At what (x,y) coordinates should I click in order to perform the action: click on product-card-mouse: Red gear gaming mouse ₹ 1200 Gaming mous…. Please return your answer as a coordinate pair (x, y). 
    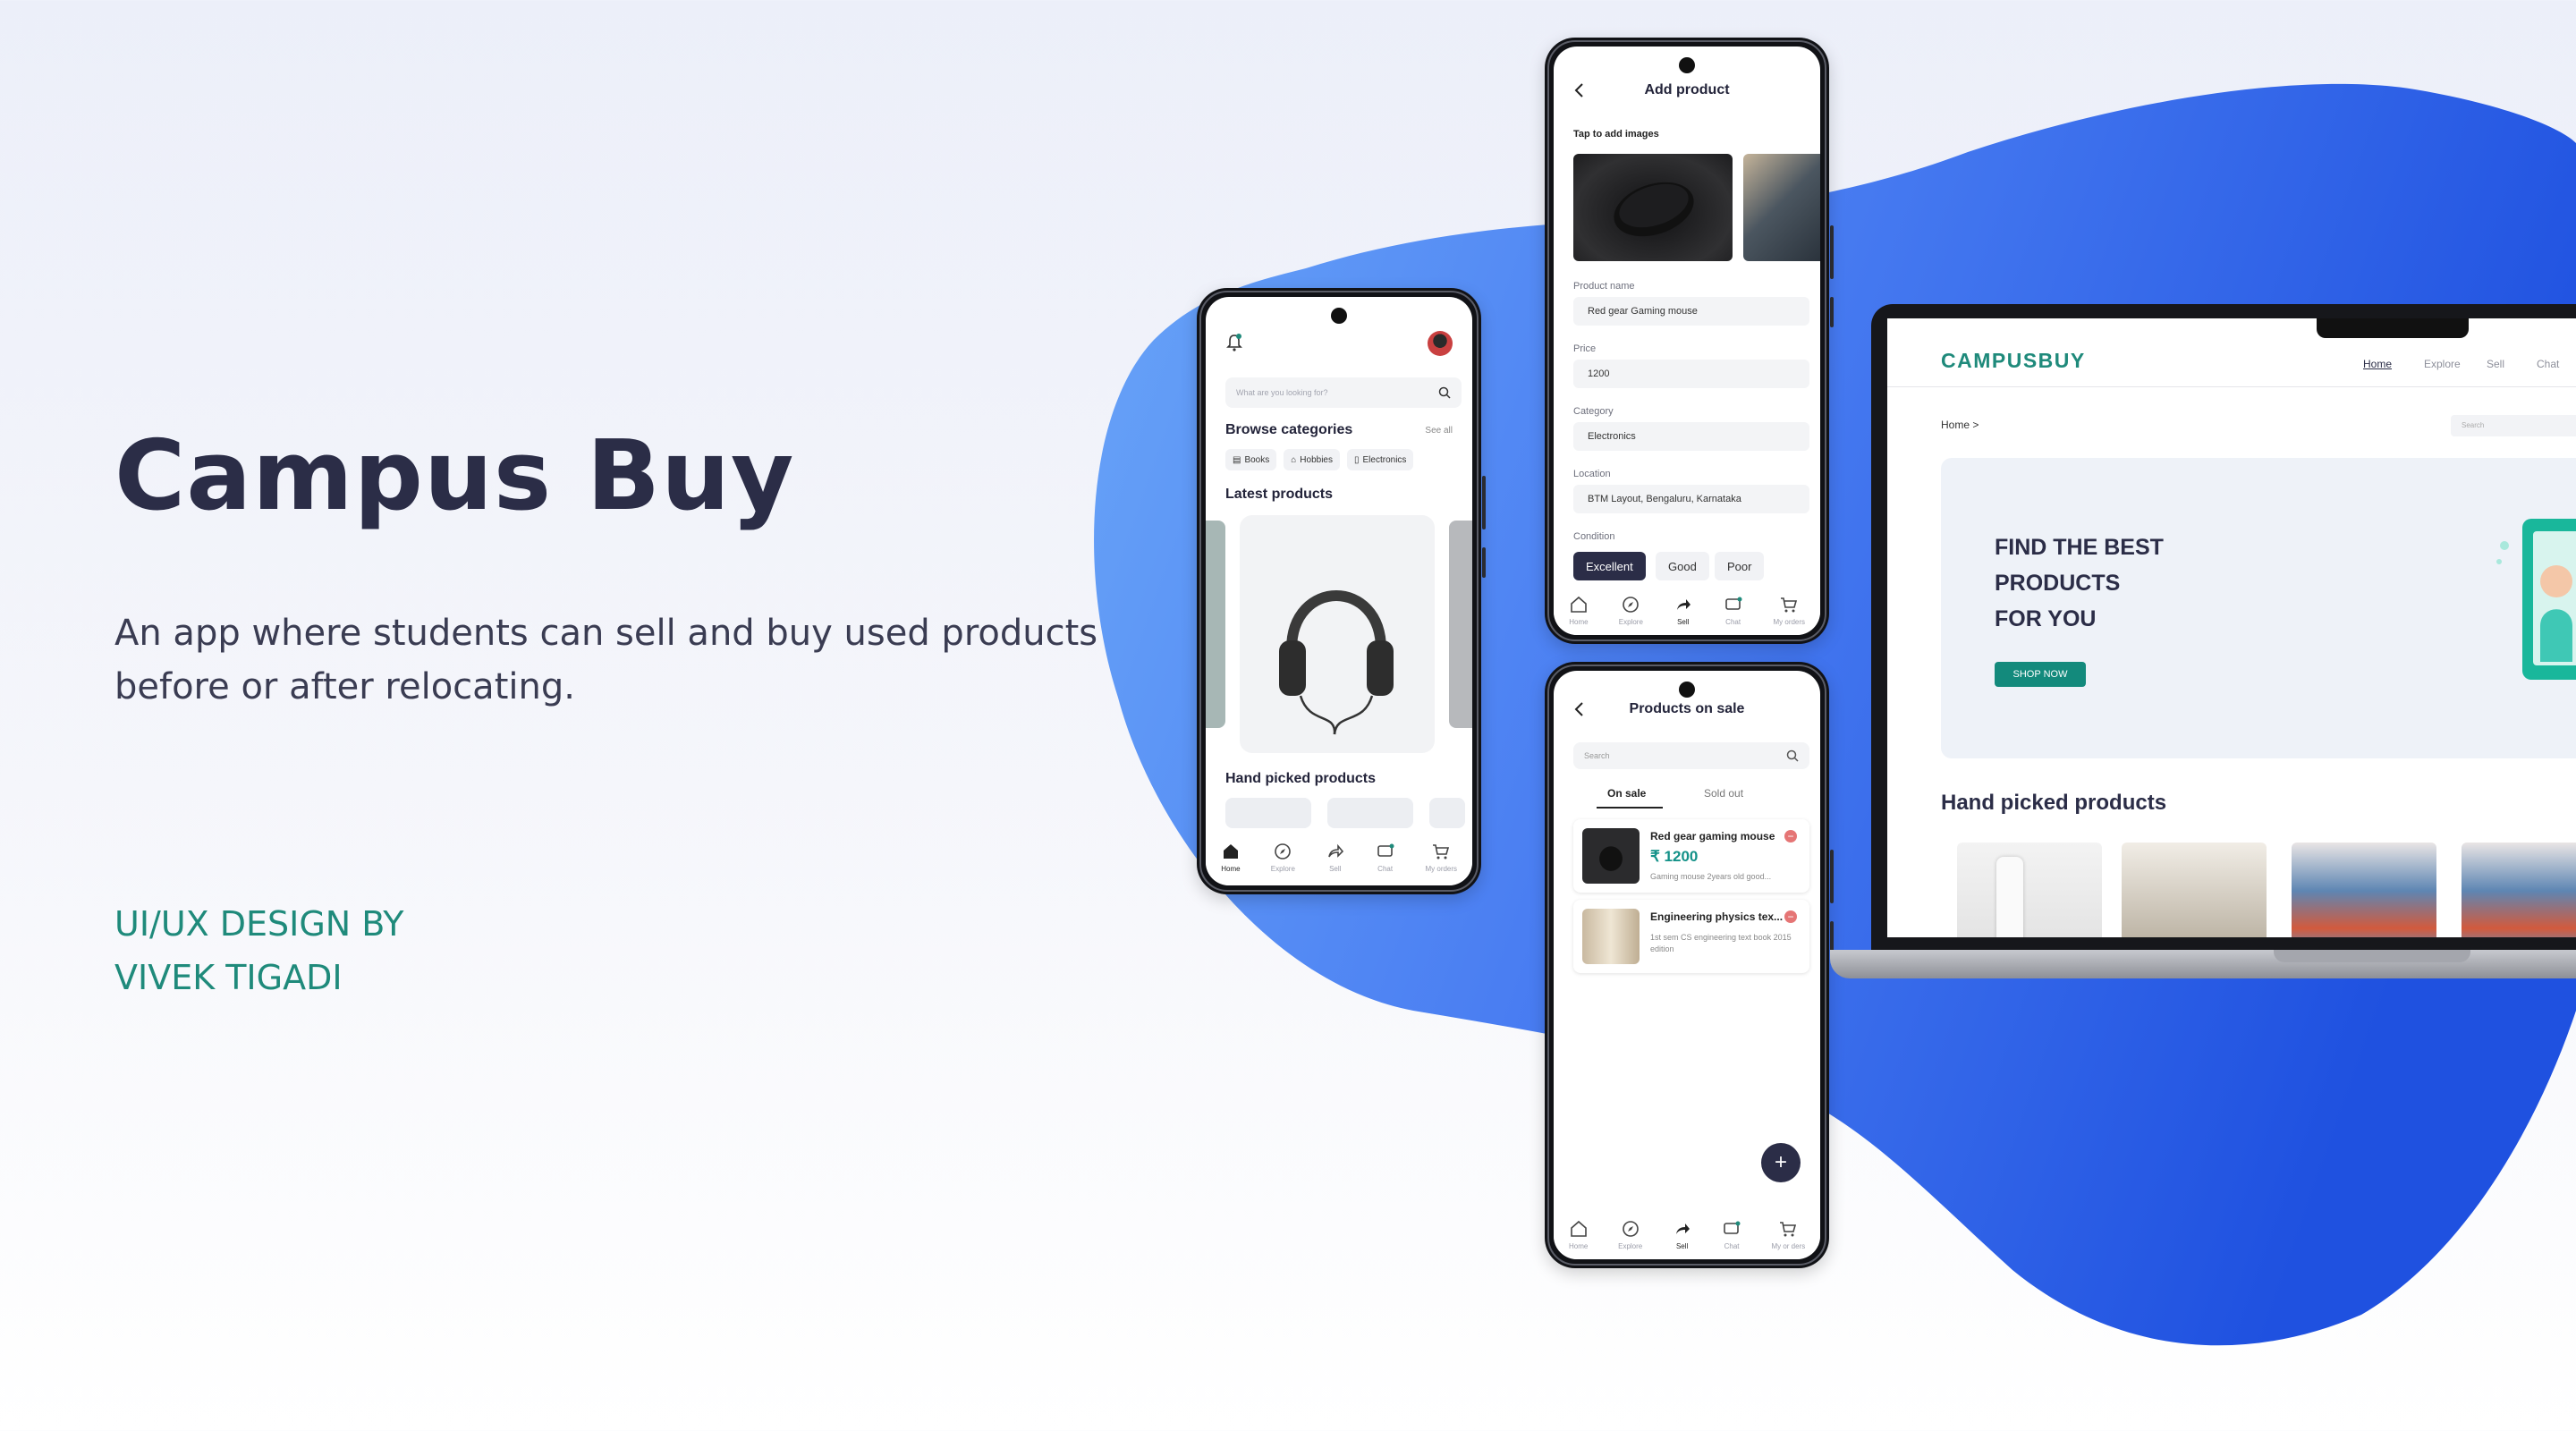
    Looking at the image, I should click on (1691, 856).